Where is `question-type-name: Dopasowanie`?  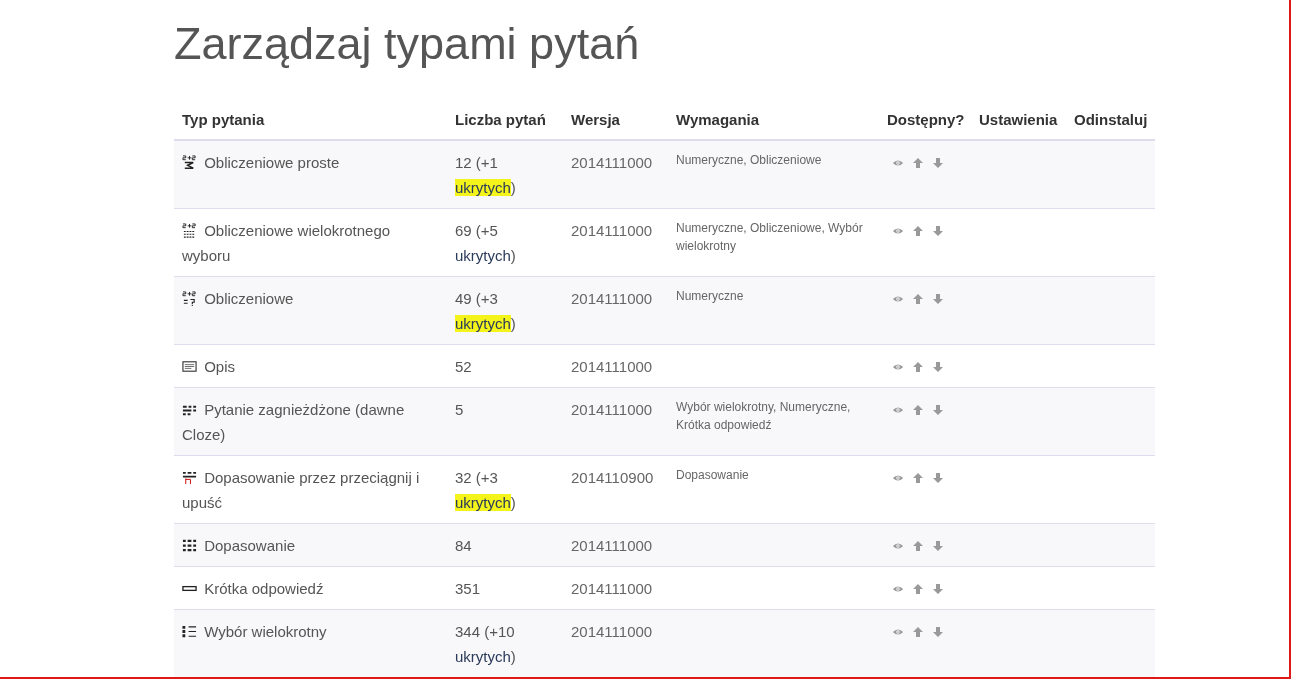
question-type-name: Dopasowanie is located at coordinates (310, 545).